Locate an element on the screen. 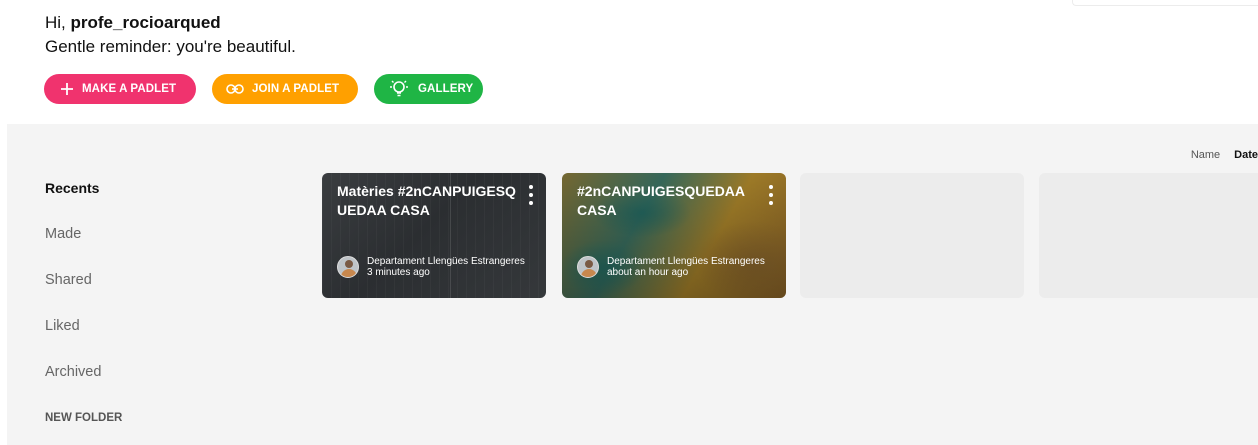 The height and width of the screenshot is (445, 1258). greeting: Hi, profe_rocioarqued is located at coordinates (133, 23).